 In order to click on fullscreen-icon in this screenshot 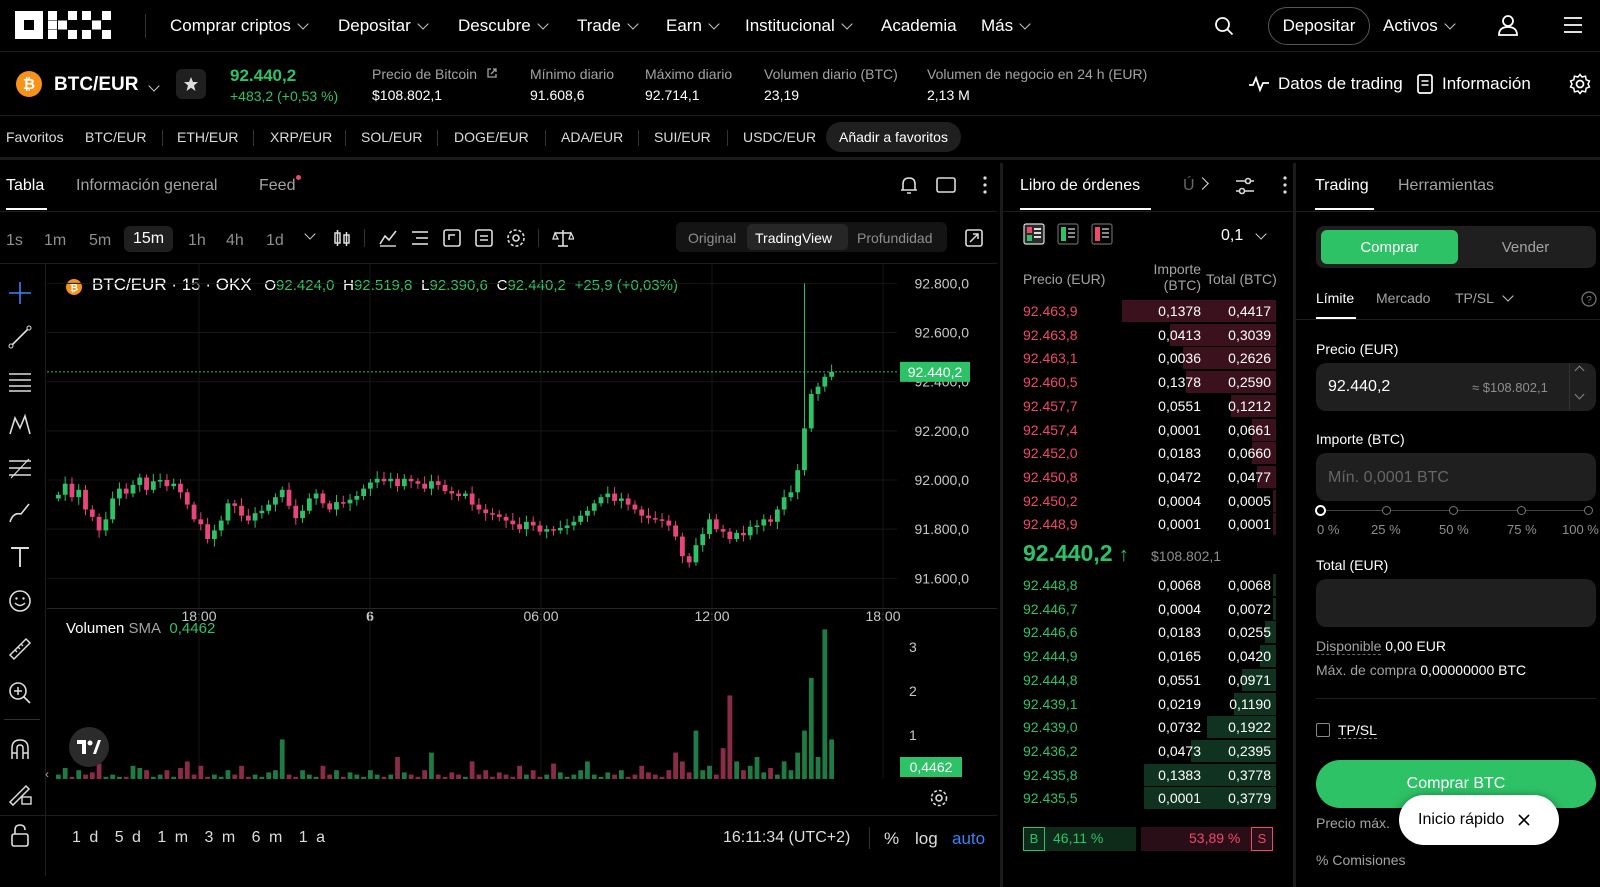, I will do `click(974, 238)`.